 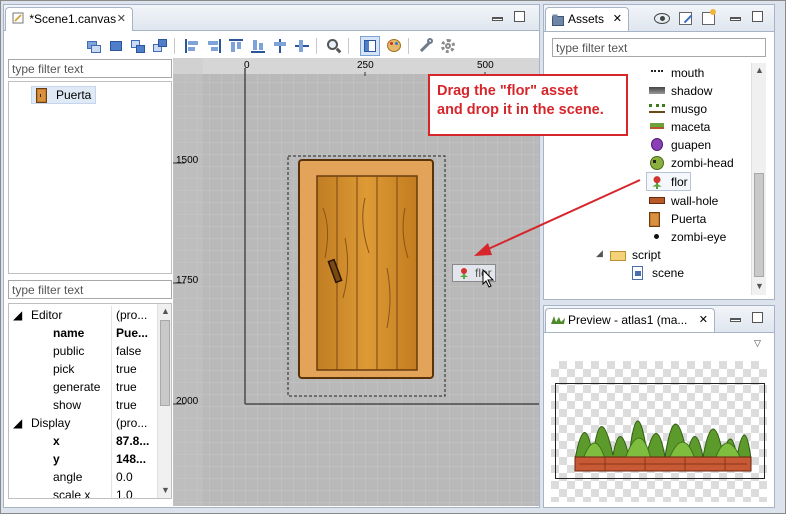 I want to click on assets-scrollbar: ▲ ▼, so click(x=758, y=179).